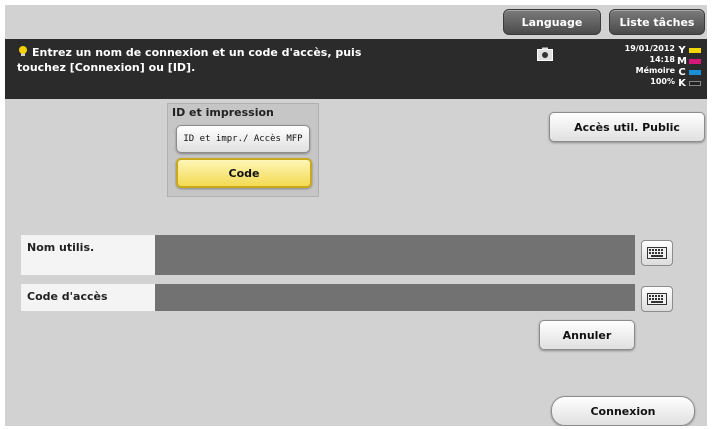 The width and height of the screenshot is (712, 429). Describe the element at coordinates (655, 70) in the screenshot. I see `memory-label: Mémoire` at that location.